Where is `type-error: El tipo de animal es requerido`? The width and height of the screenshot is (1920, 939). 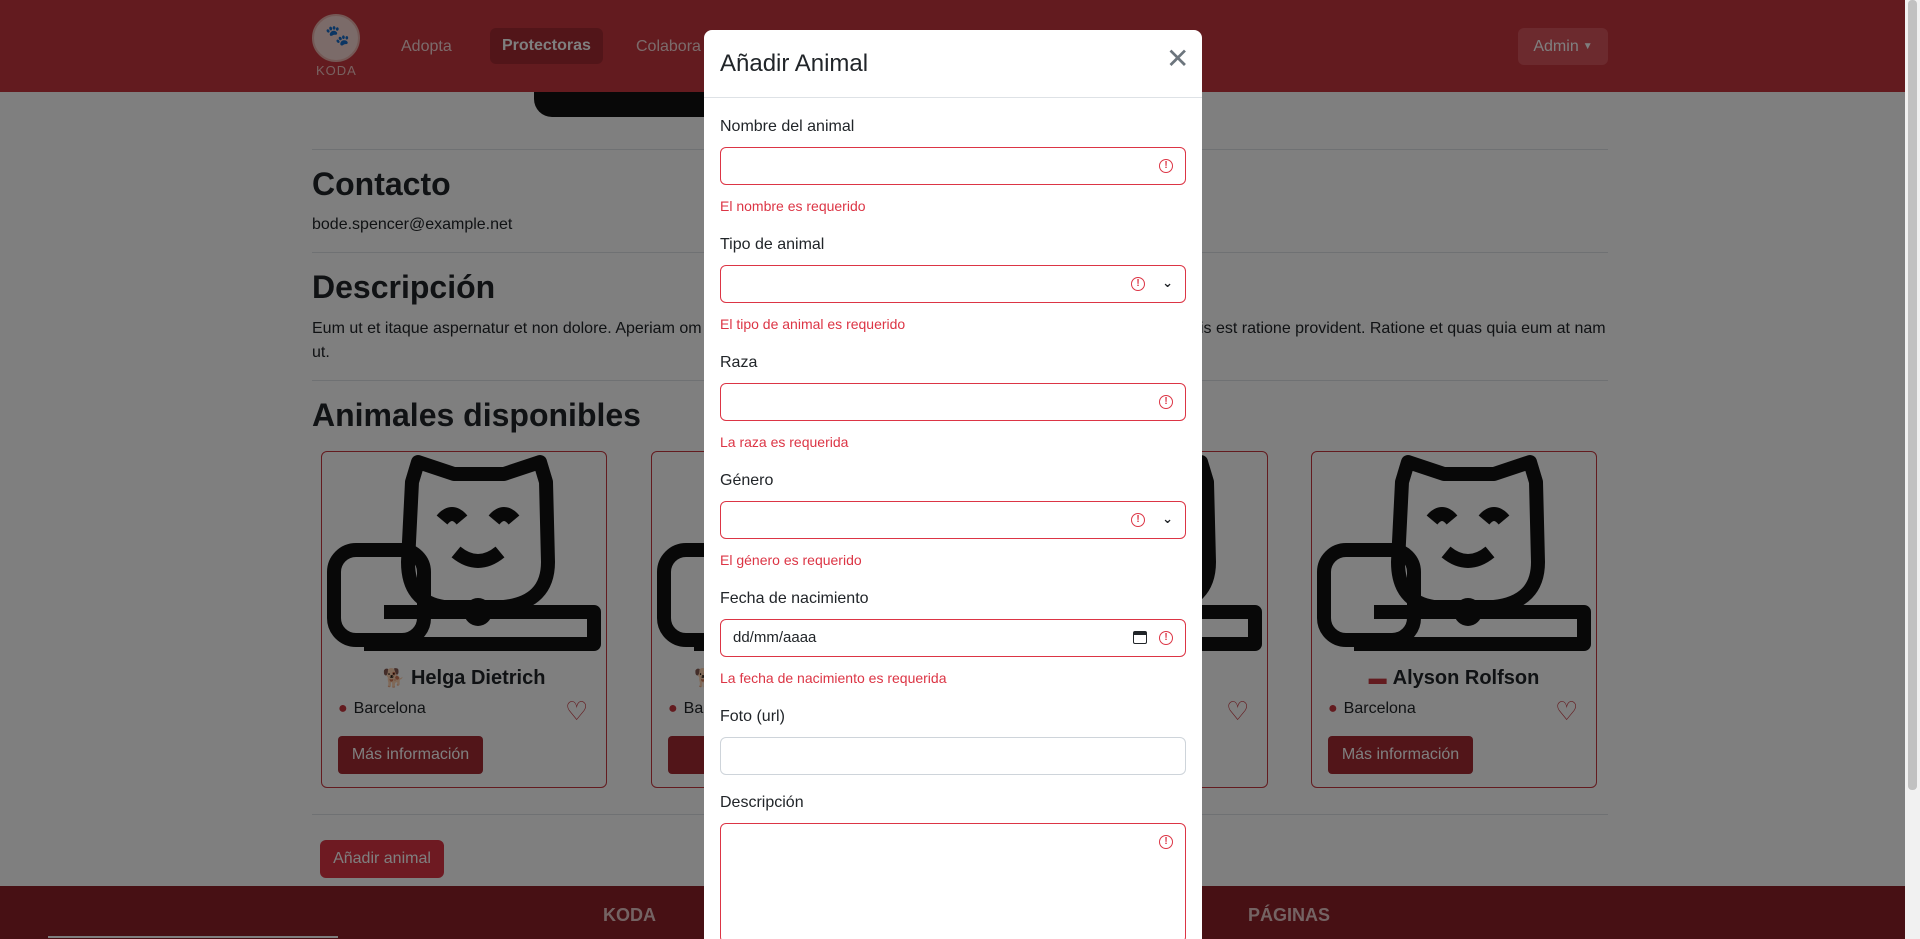
type-error: El tipo de animal es requerido is located at coordinates (813, 324).